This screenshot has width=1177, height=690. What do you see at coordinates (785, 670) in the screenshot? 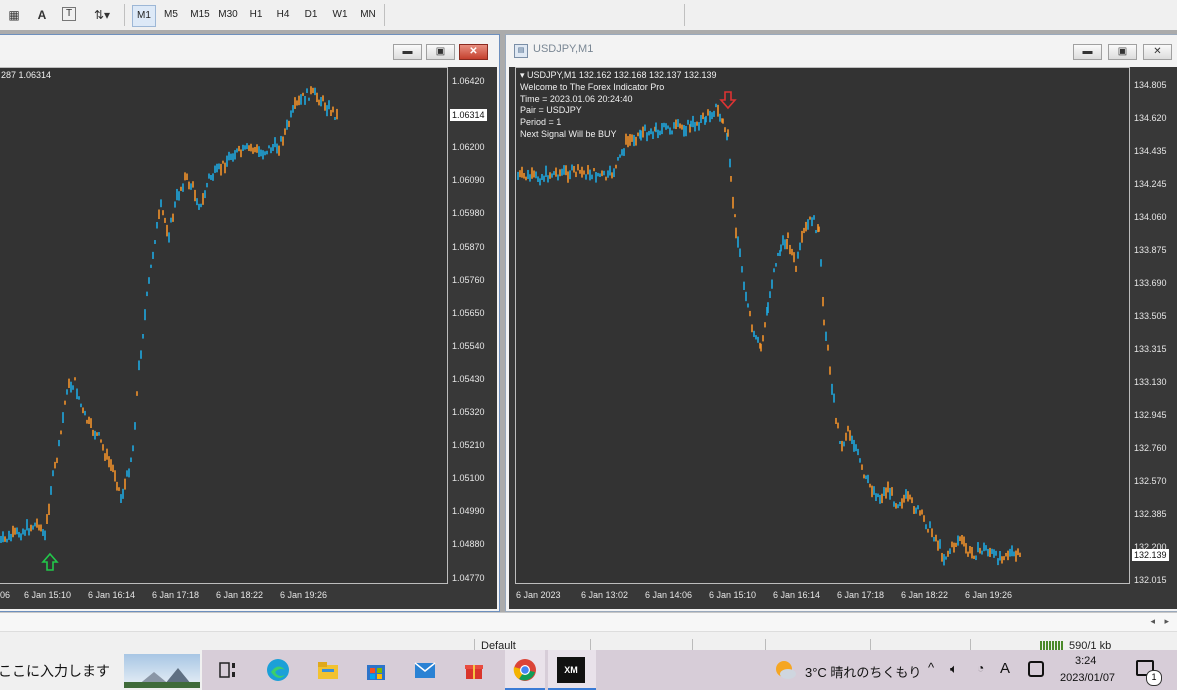
I see `weather-icon` at bounding box center [785, 670].